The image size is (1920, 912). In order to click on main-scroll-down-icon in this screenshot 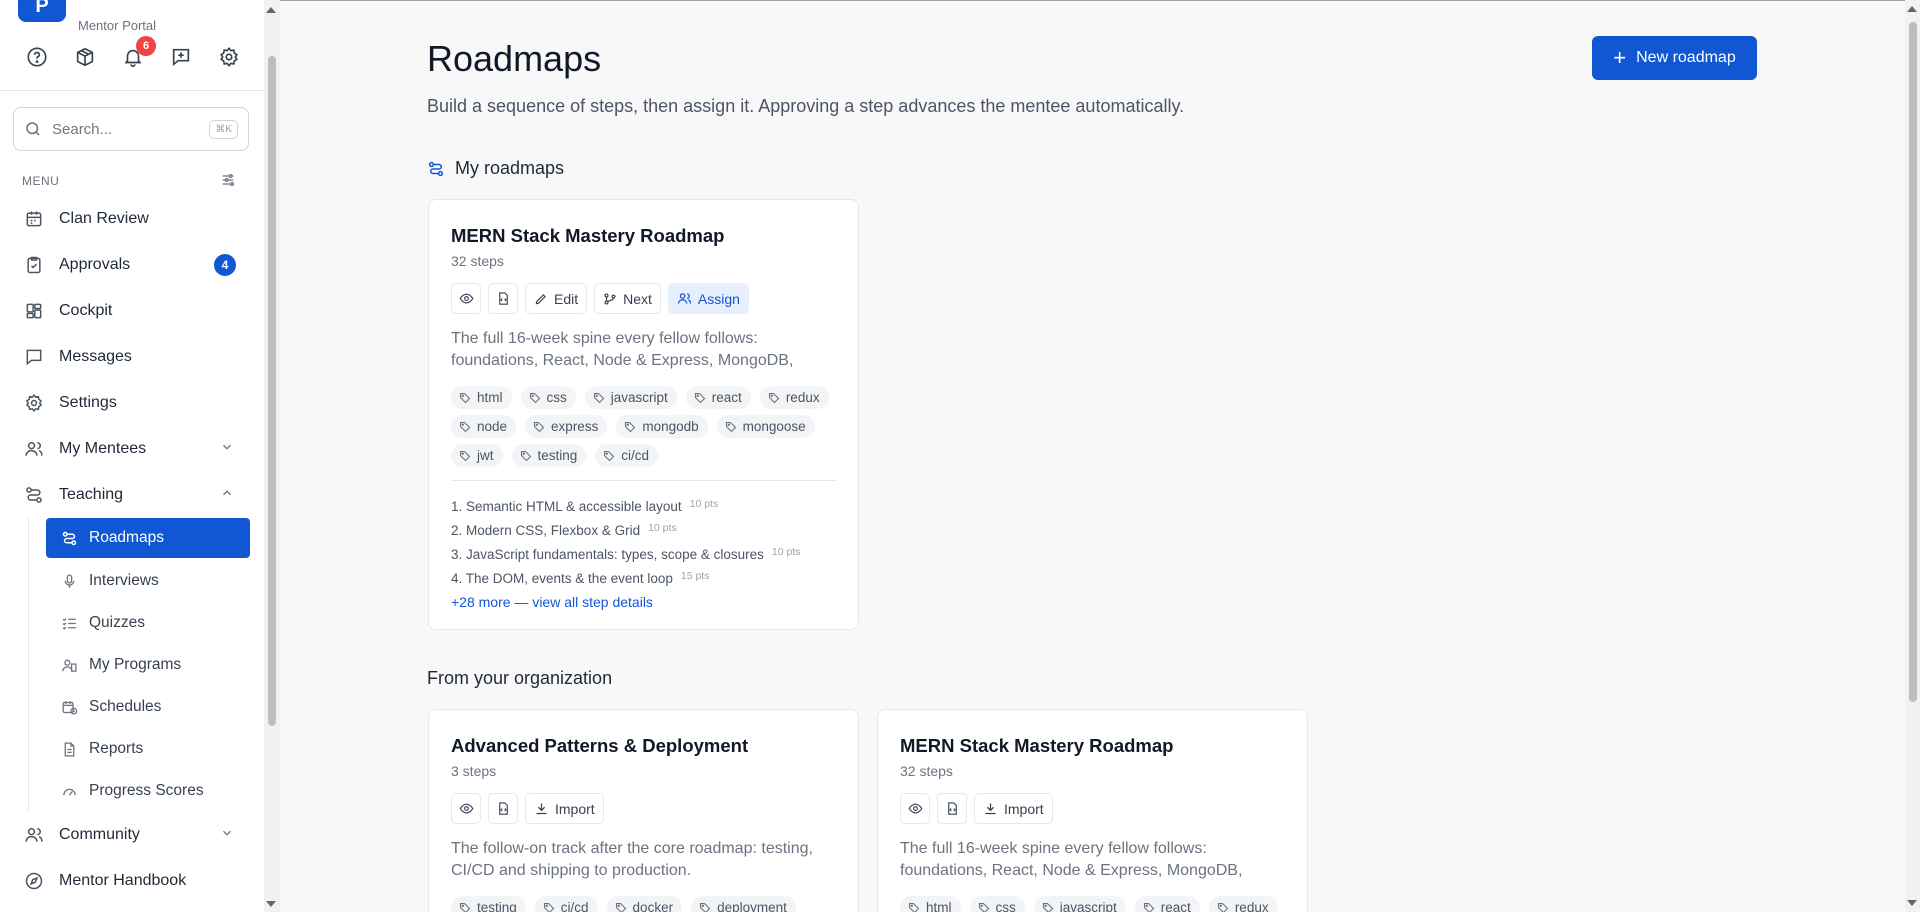, I will do `click(1912, 903)`.